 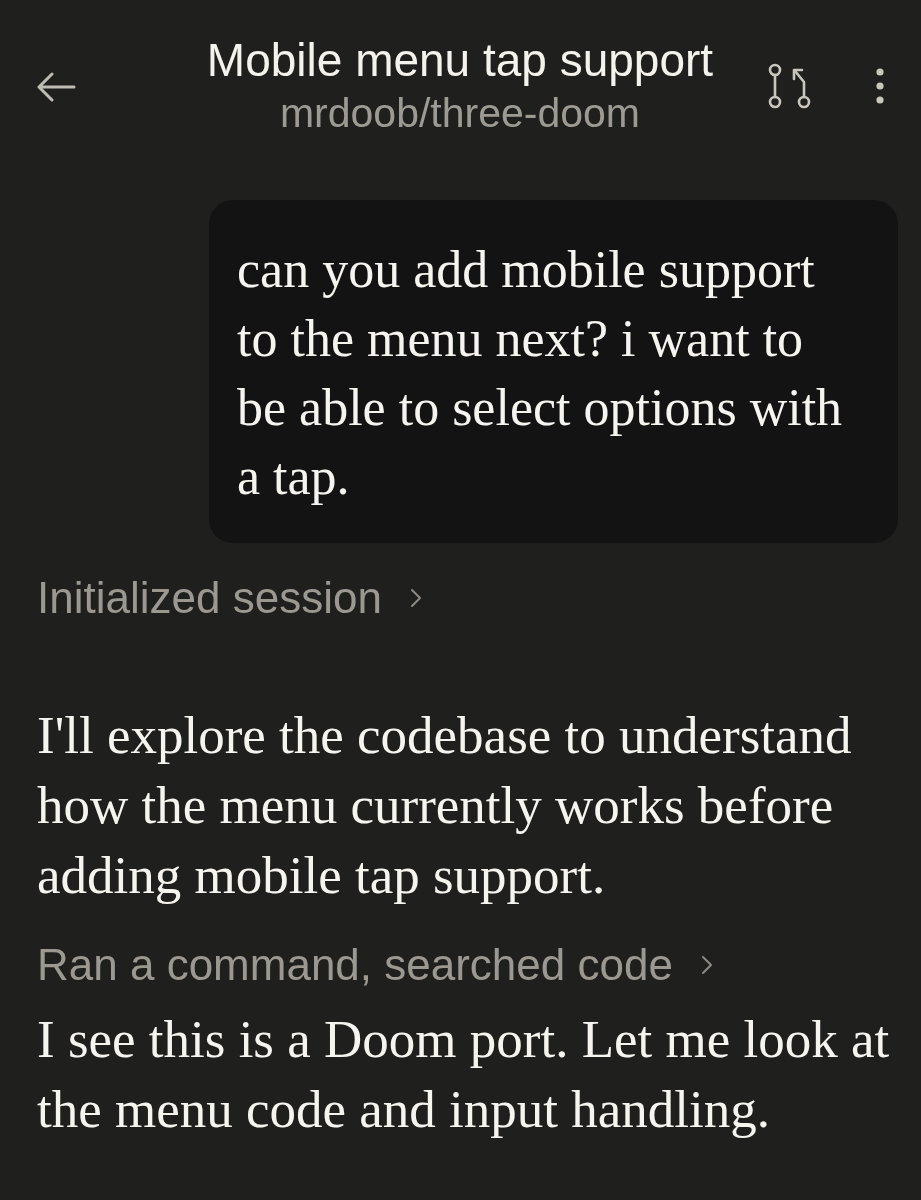 I want to click on assistant-message: I'll explore the codebase to understand how the menu currently works before adding mobile tap support., so click(x=445, y=805).